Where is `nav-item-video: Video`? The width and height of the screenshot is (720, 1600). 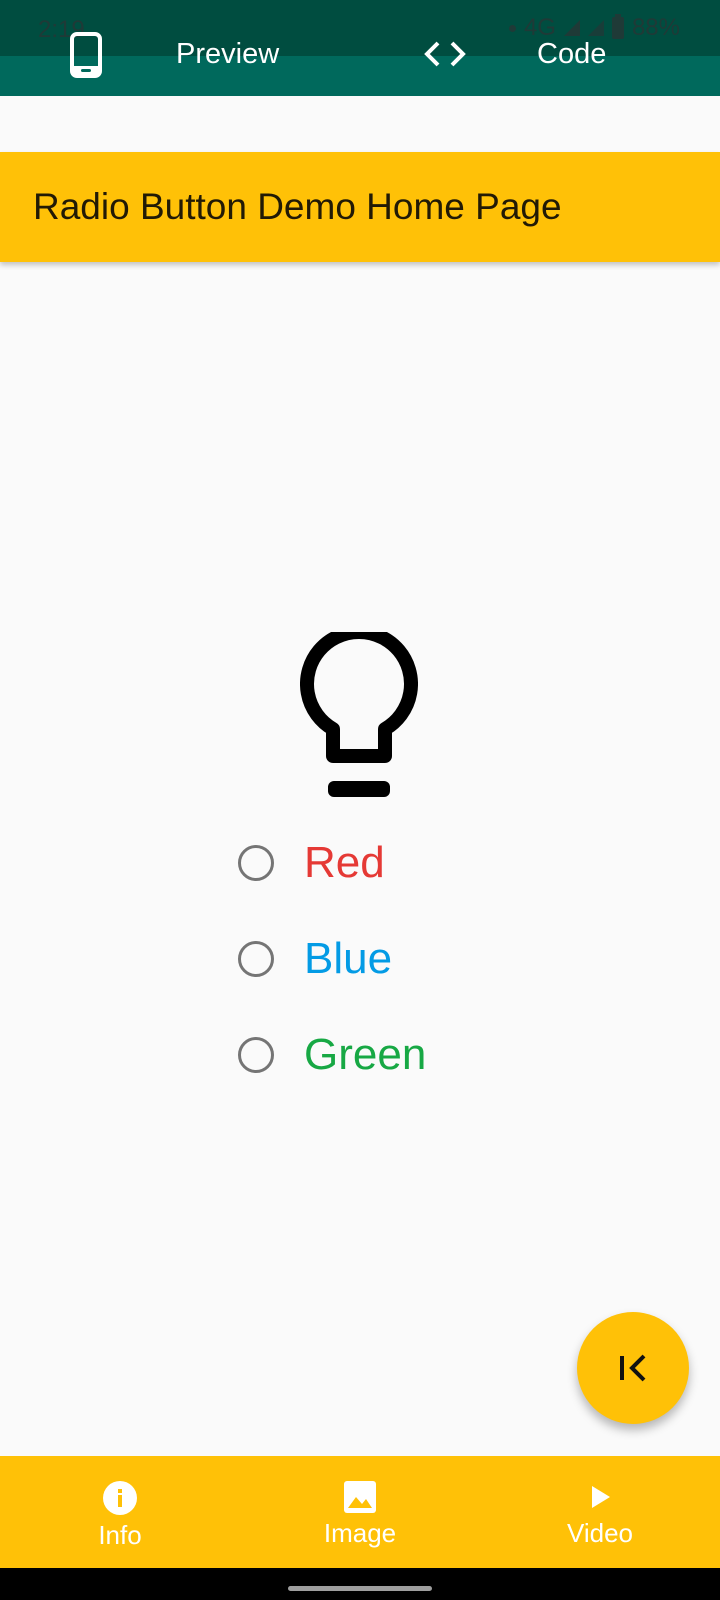 nav-item-video: Video is located at coordinates (600, 1512).